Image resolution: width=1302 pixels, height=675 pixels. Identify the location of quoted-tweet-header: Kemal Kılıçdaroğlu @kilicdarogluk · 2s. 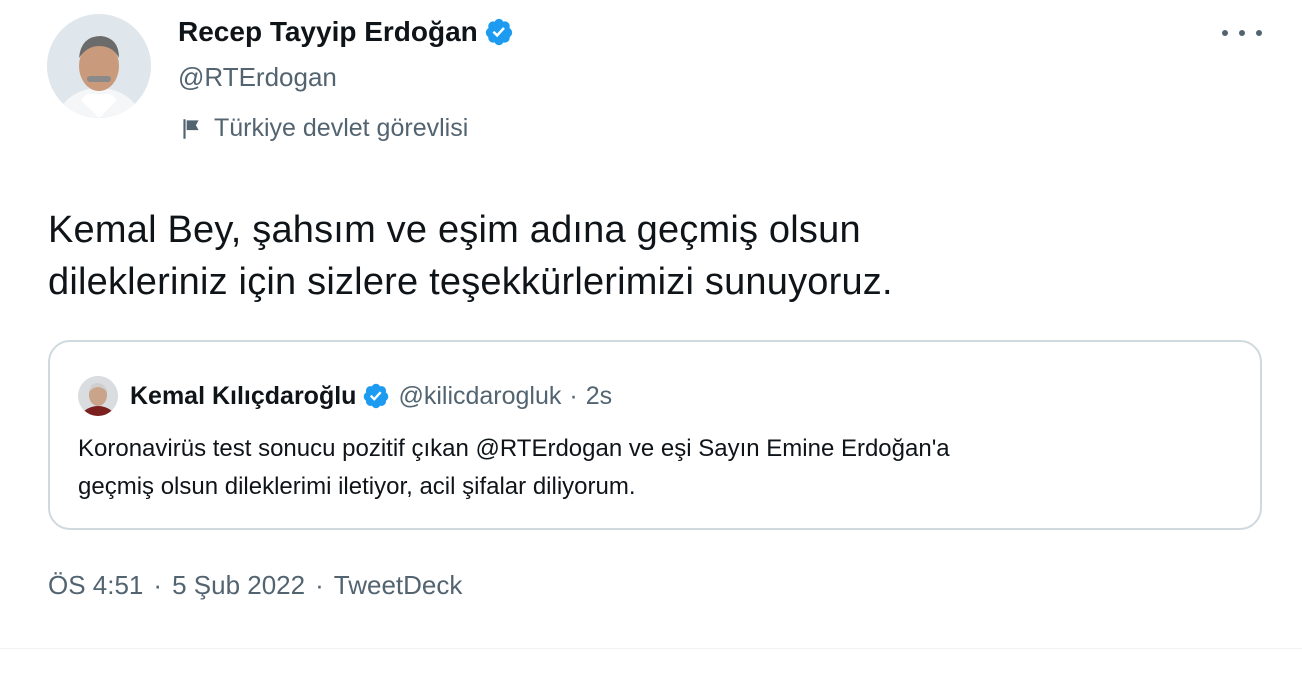
(345, 396).